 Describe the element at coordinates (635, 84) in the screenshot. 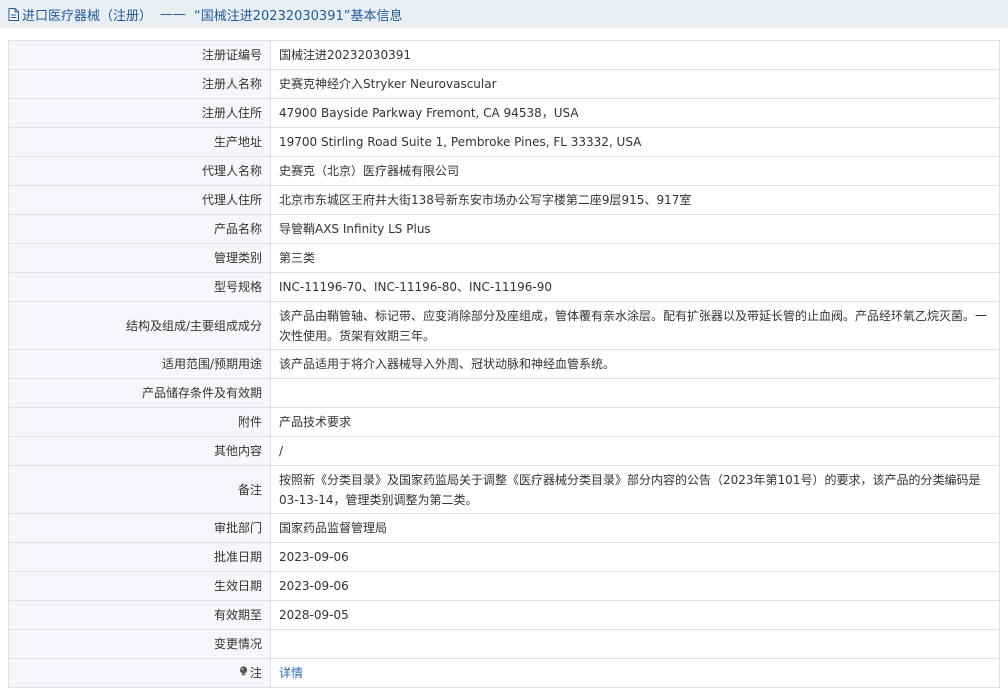

I see `row-value: 史赛克神经介入Stryker Neurovascular` at that location.